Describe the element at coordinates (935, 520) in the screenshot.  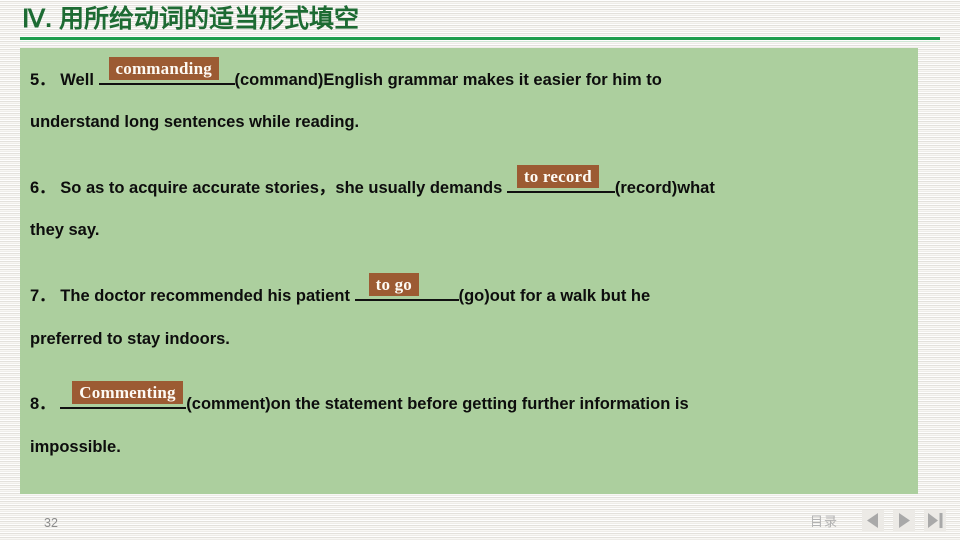
I see `triangle-right-bar-icon` at that location.